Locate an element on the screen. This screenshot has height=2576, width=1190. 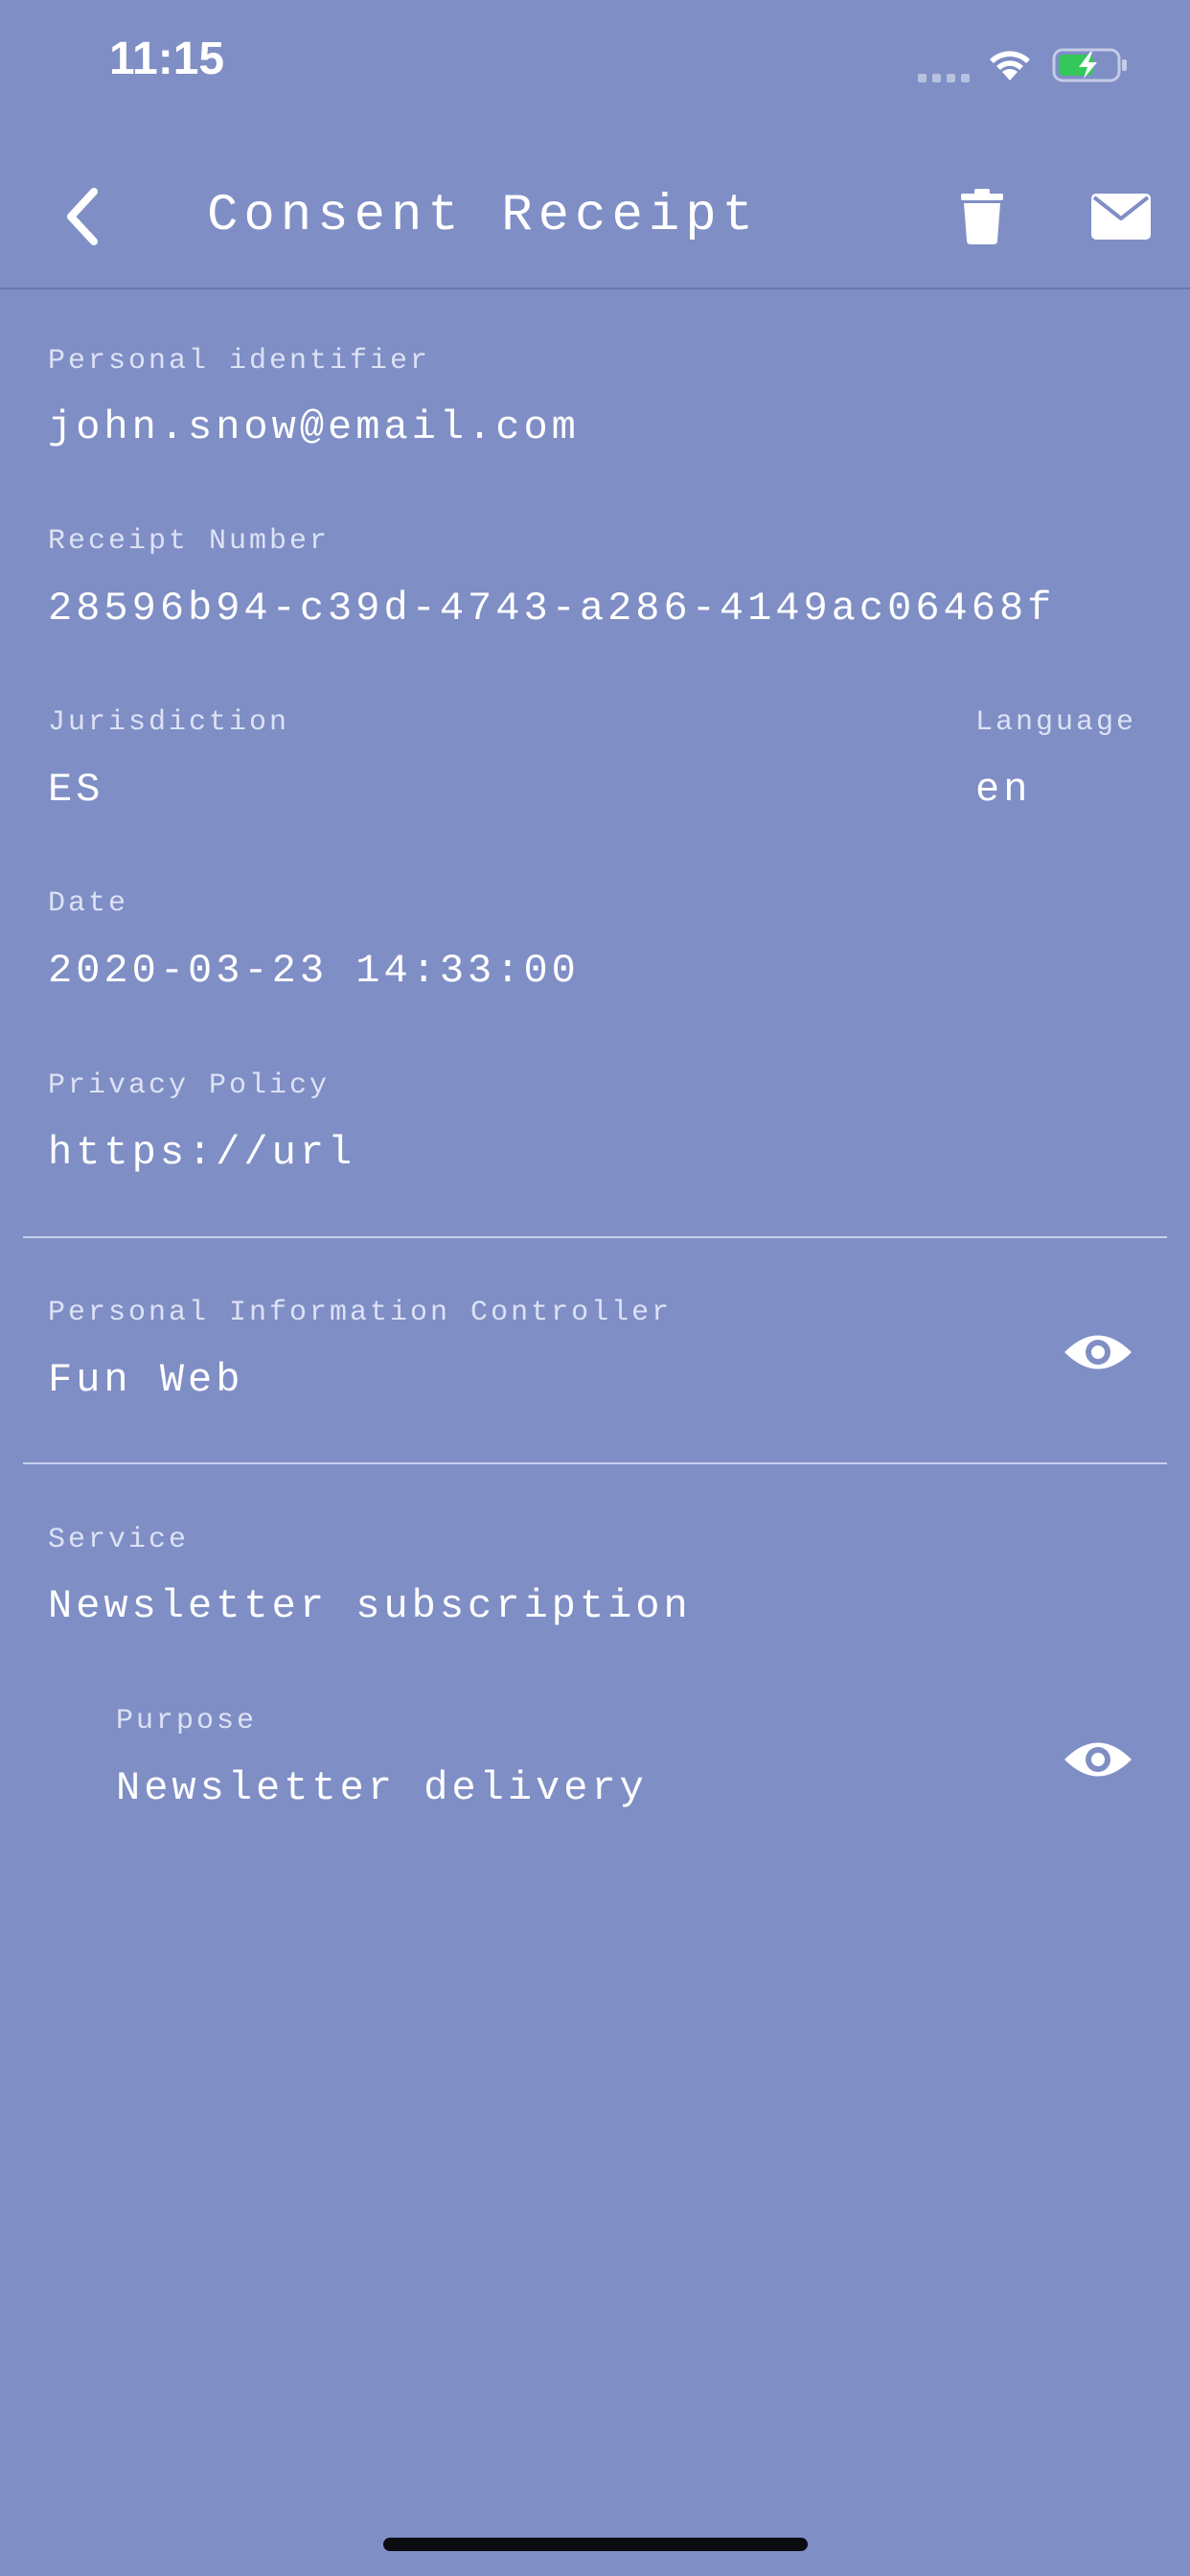
back-button is located at coordinates (83, 216).